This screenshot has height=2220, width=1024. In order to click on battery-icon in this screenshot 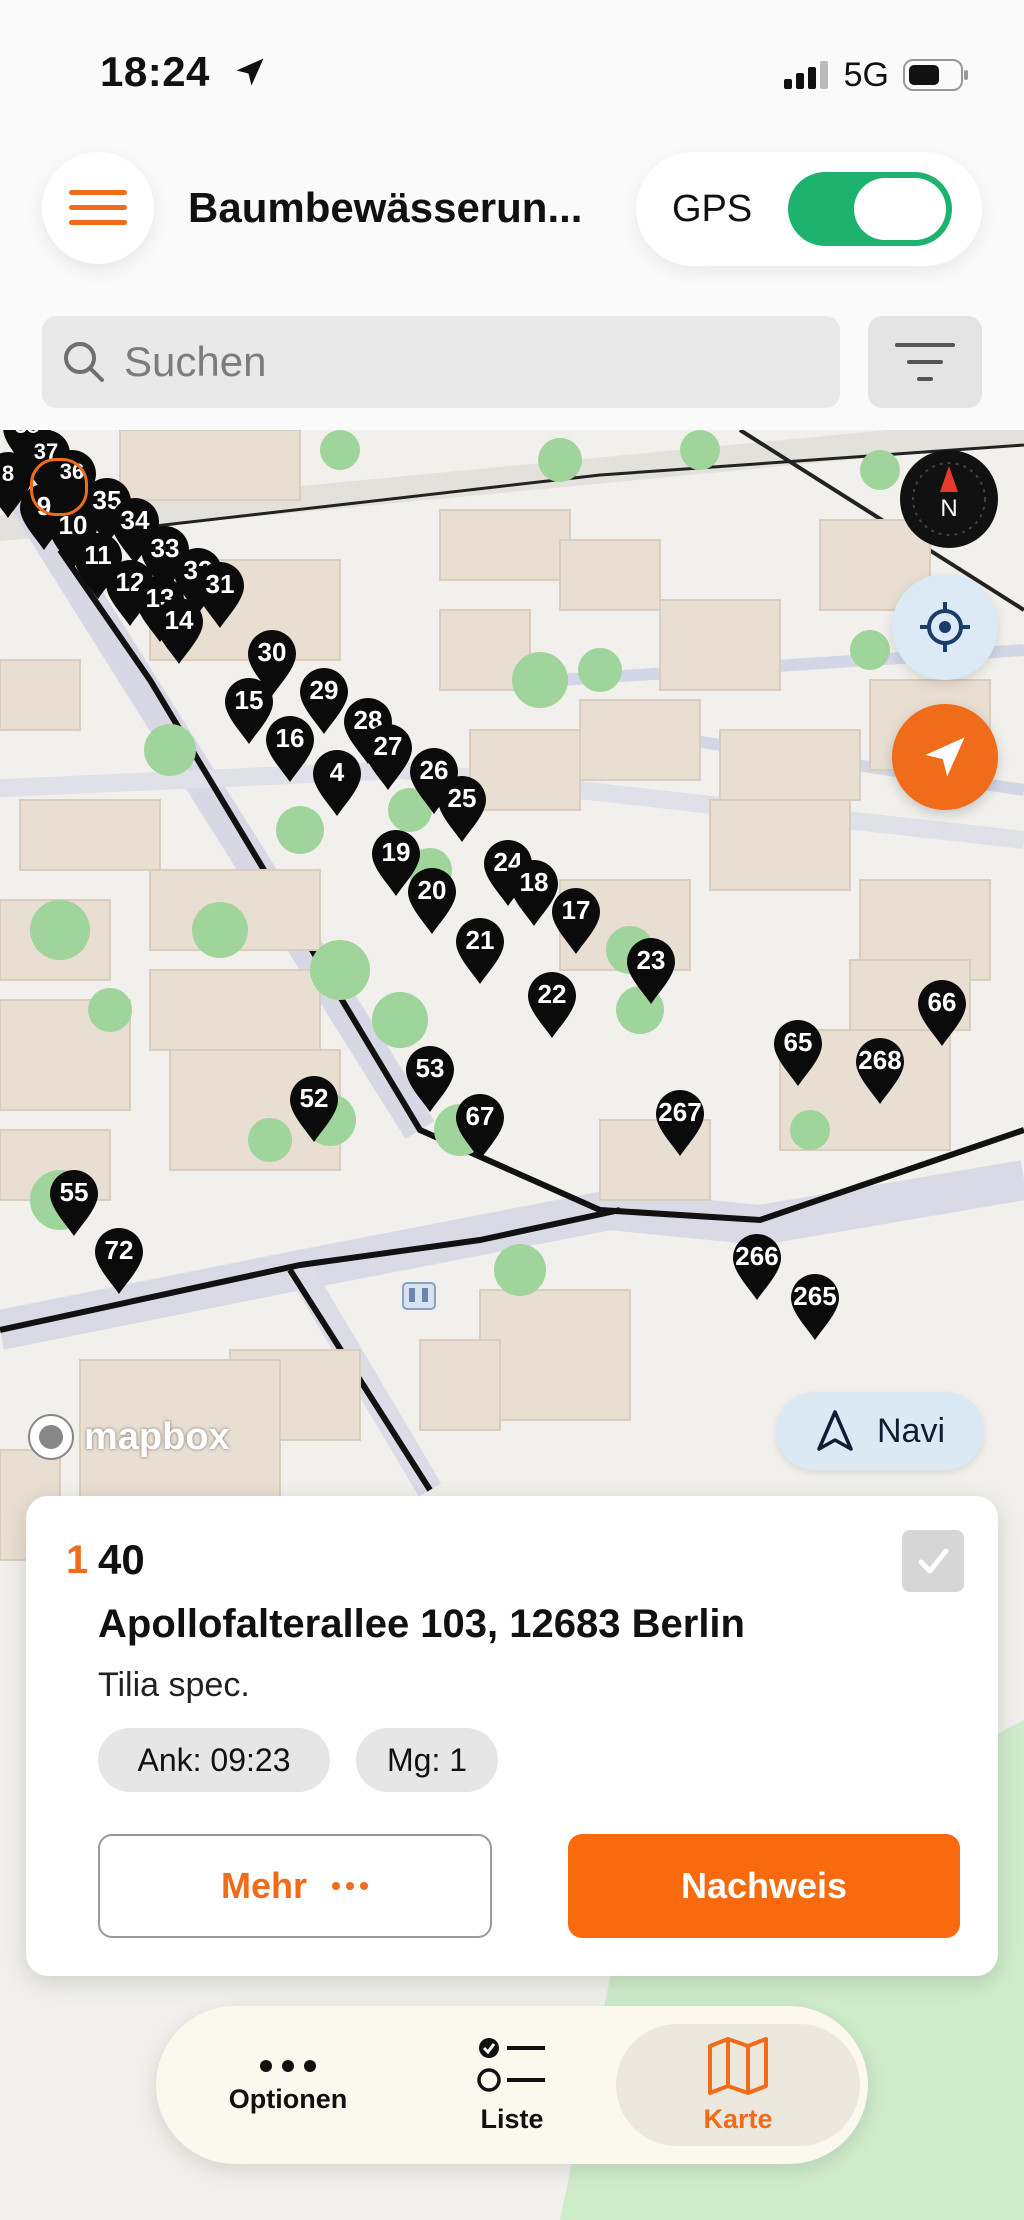, I will do `click(935, 75)`.